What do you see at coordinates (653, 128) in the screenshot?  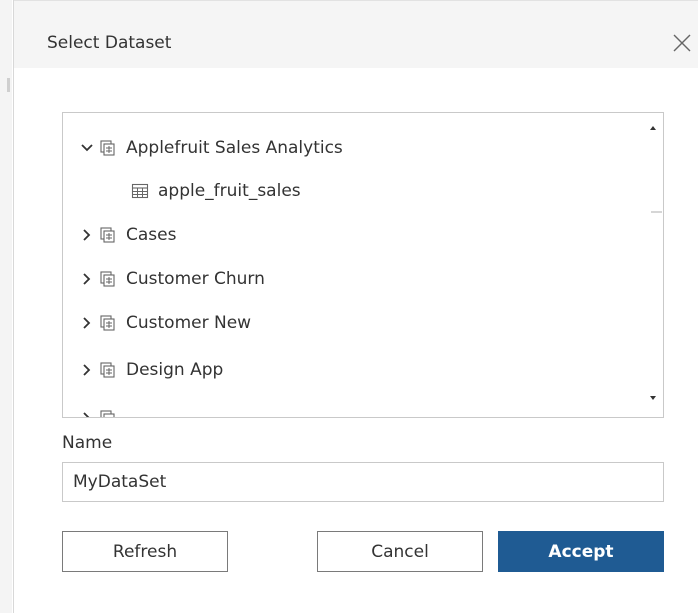 I see `scroll-up-arrow-icon` at bounding box center [653, 128].